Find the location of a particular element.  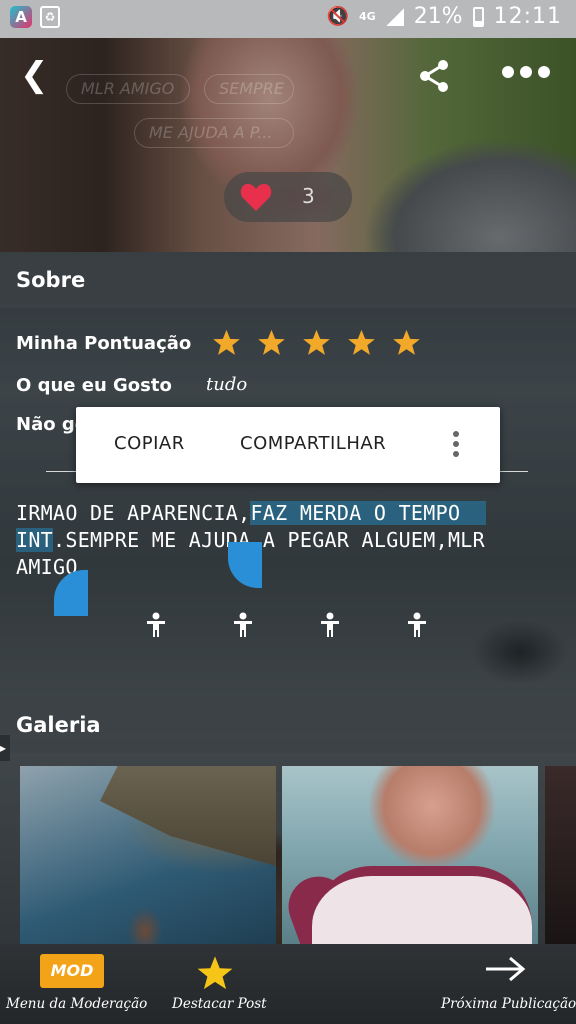

more-vertical-icon is located at coordinates (457, 444).